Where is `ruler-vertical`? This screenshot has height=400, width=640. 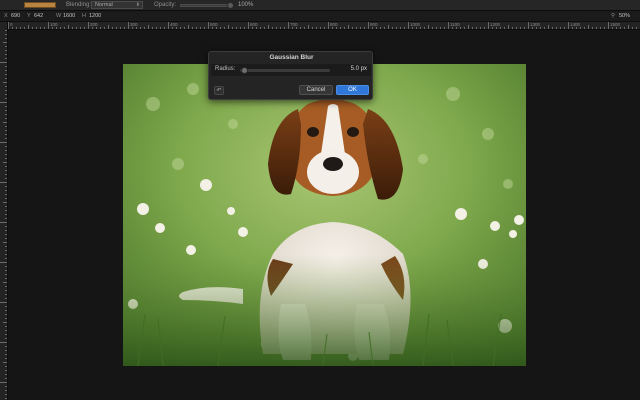
ruler-vertical is located at coordinates (4, 211).